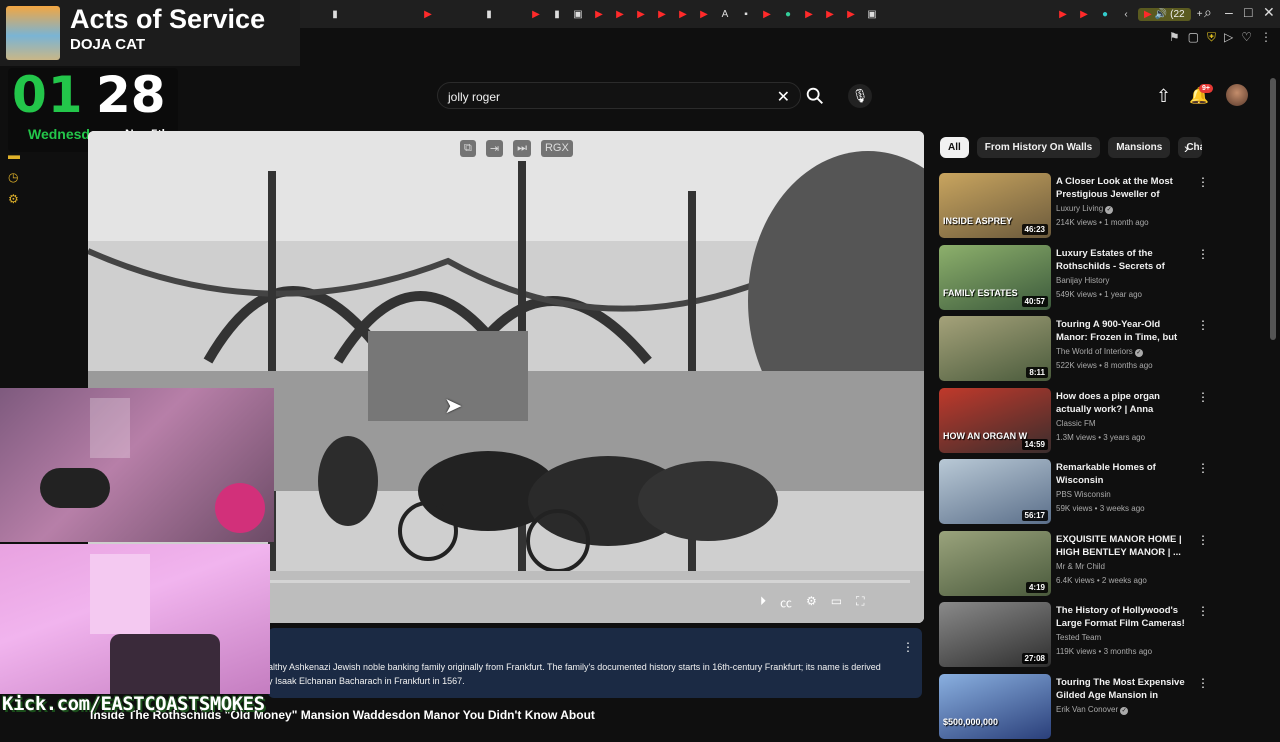 The image size is (1280, 742). I want to click on search-box: jolly roger ✕, so click(619, 95).